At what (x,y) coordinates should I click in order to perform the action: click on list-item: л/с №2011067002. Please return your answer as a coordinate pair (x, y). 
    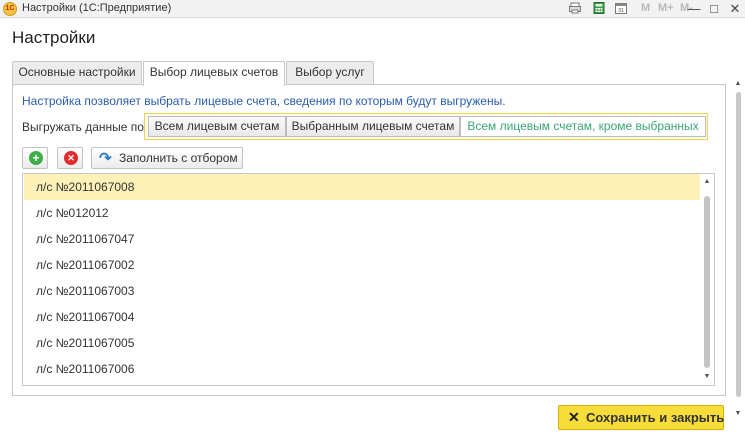
    Looking at the image, I should click on (362, 265).